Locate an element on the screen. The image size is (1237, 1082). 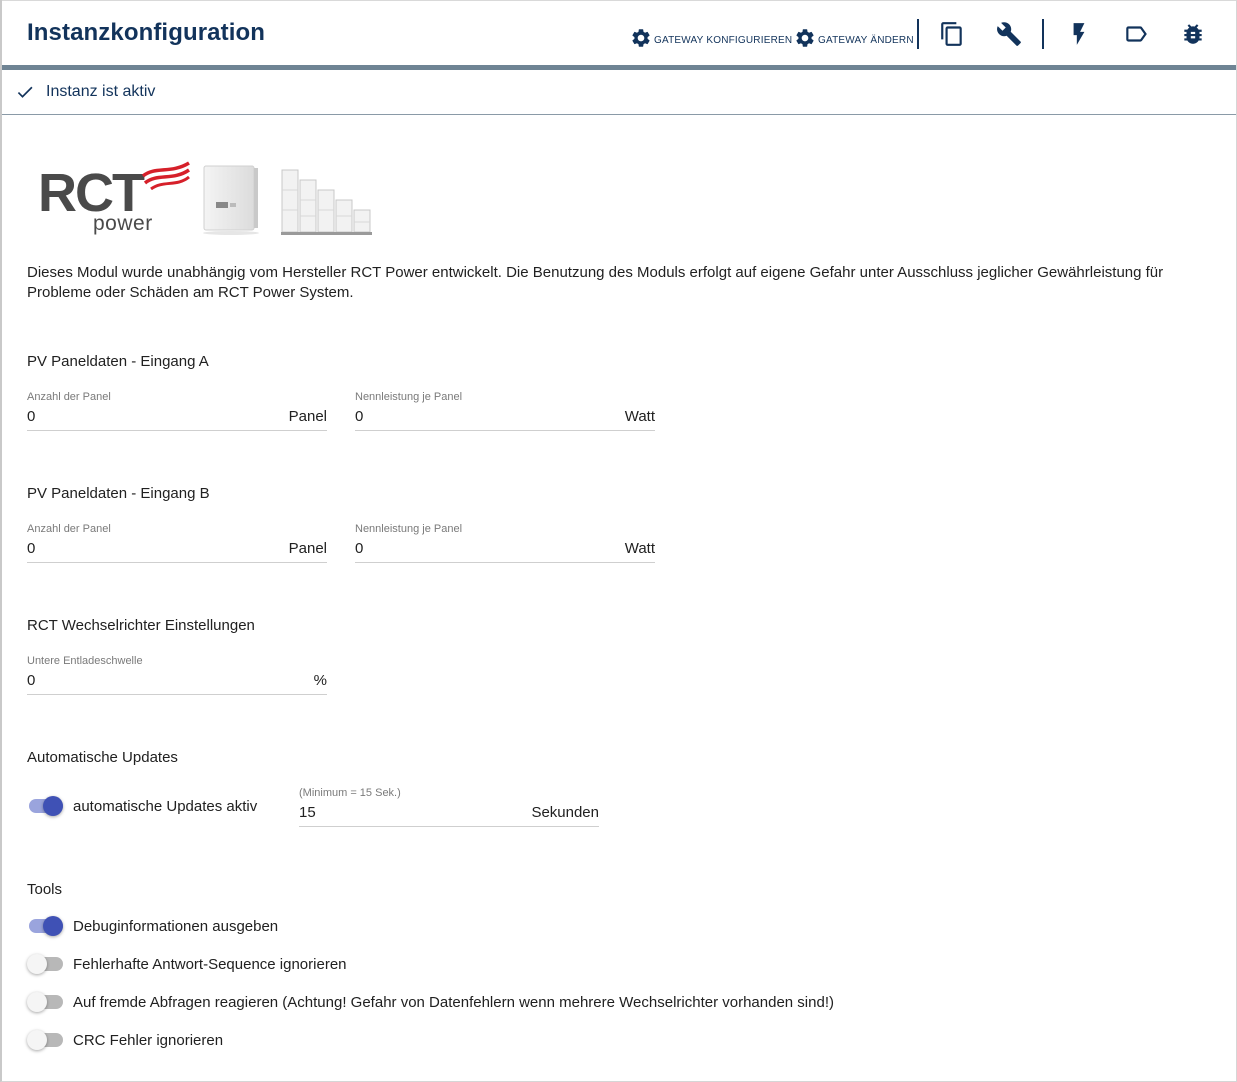
update-interval-field: (Minimum = 15 Sek.) 15 Sekunden is located at coordinates (449, 807).